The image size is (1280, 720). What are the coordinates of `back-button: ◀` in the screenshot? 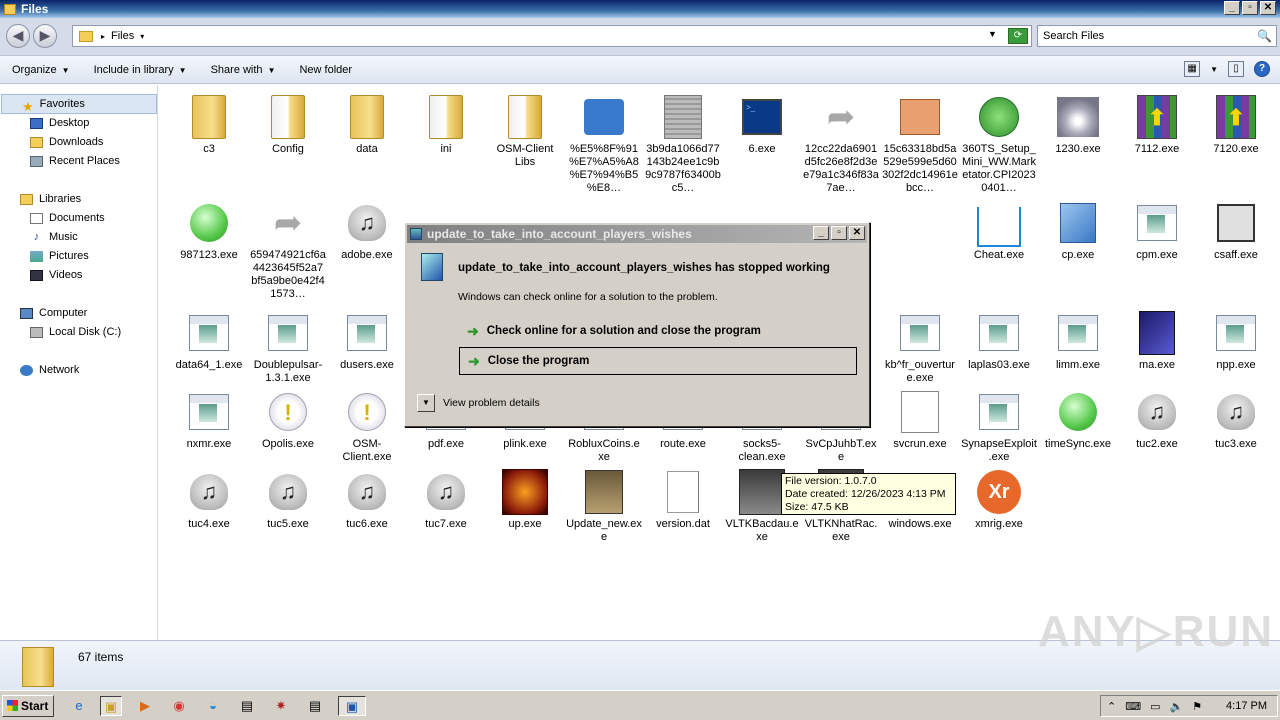 It's located at (18, 36).